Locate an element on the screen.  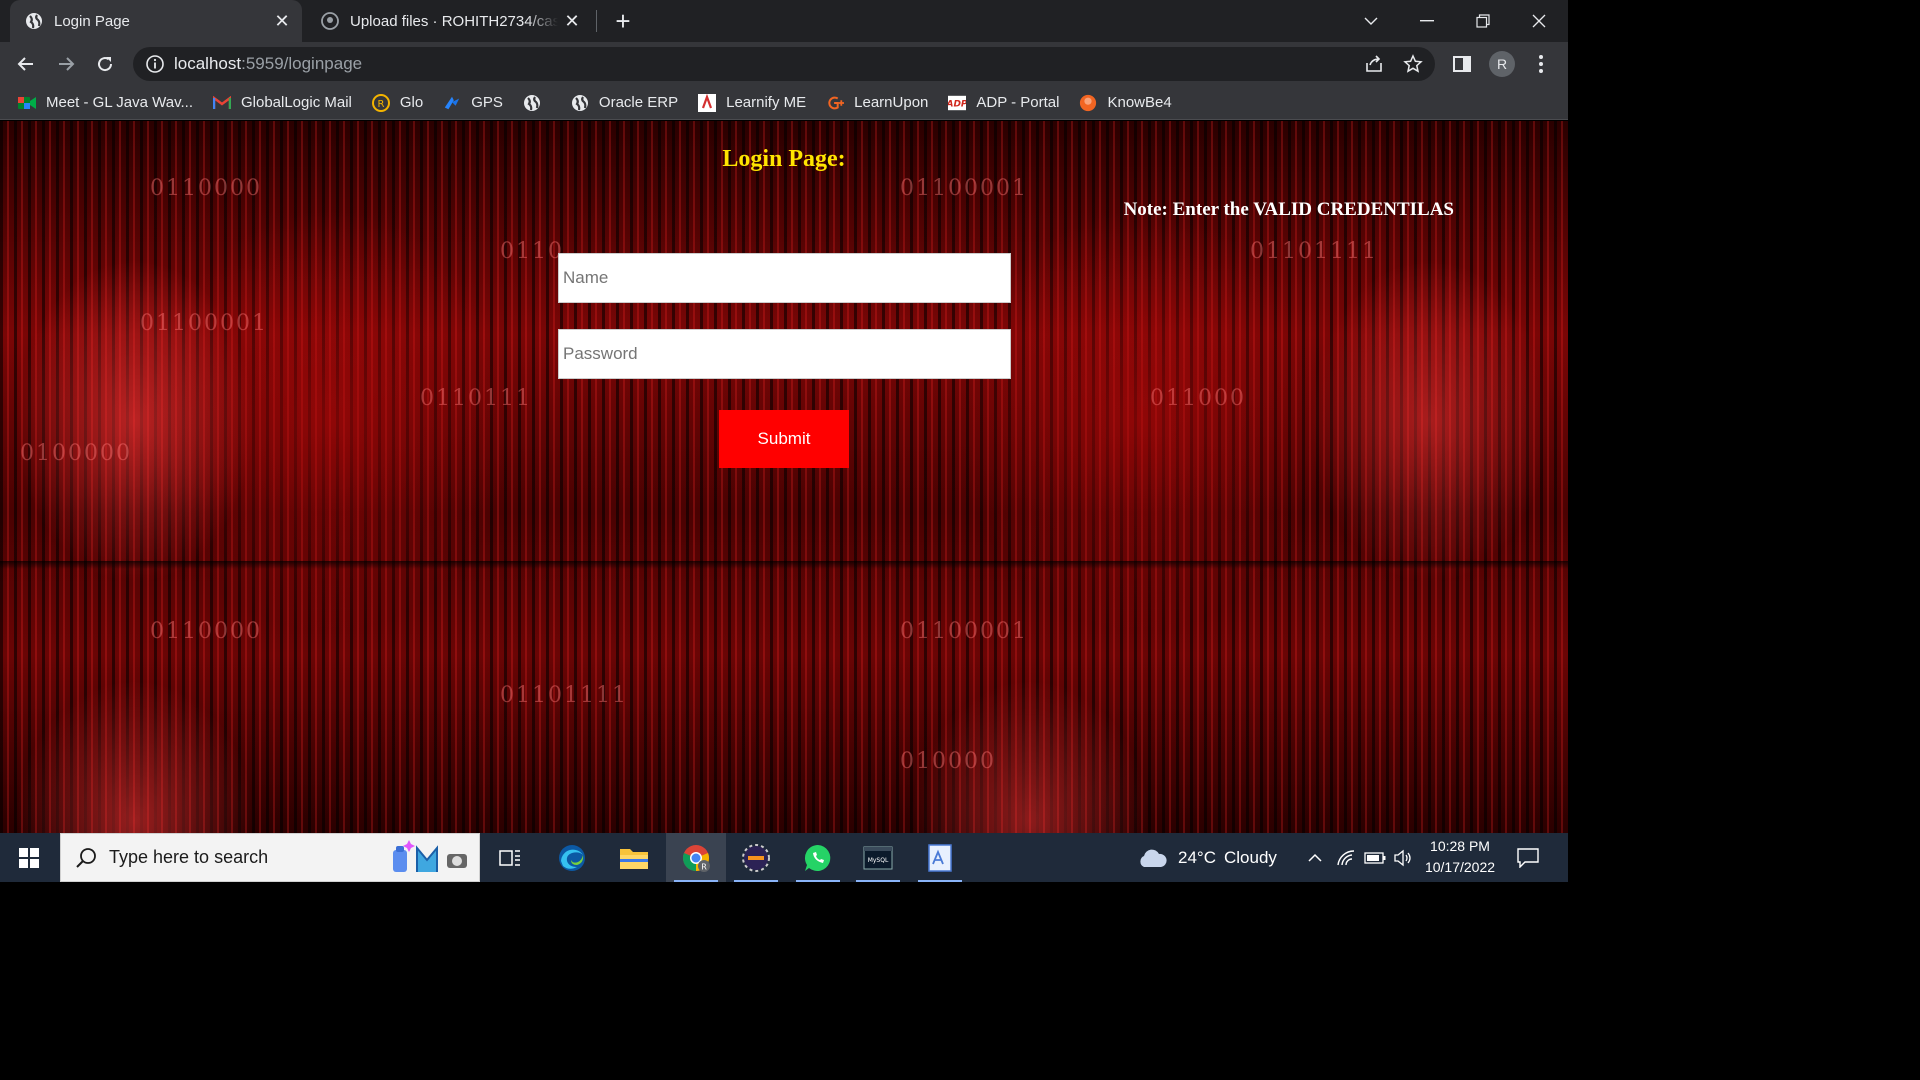
background-binary-text: 0110111 is located at coordinates (476, 398).